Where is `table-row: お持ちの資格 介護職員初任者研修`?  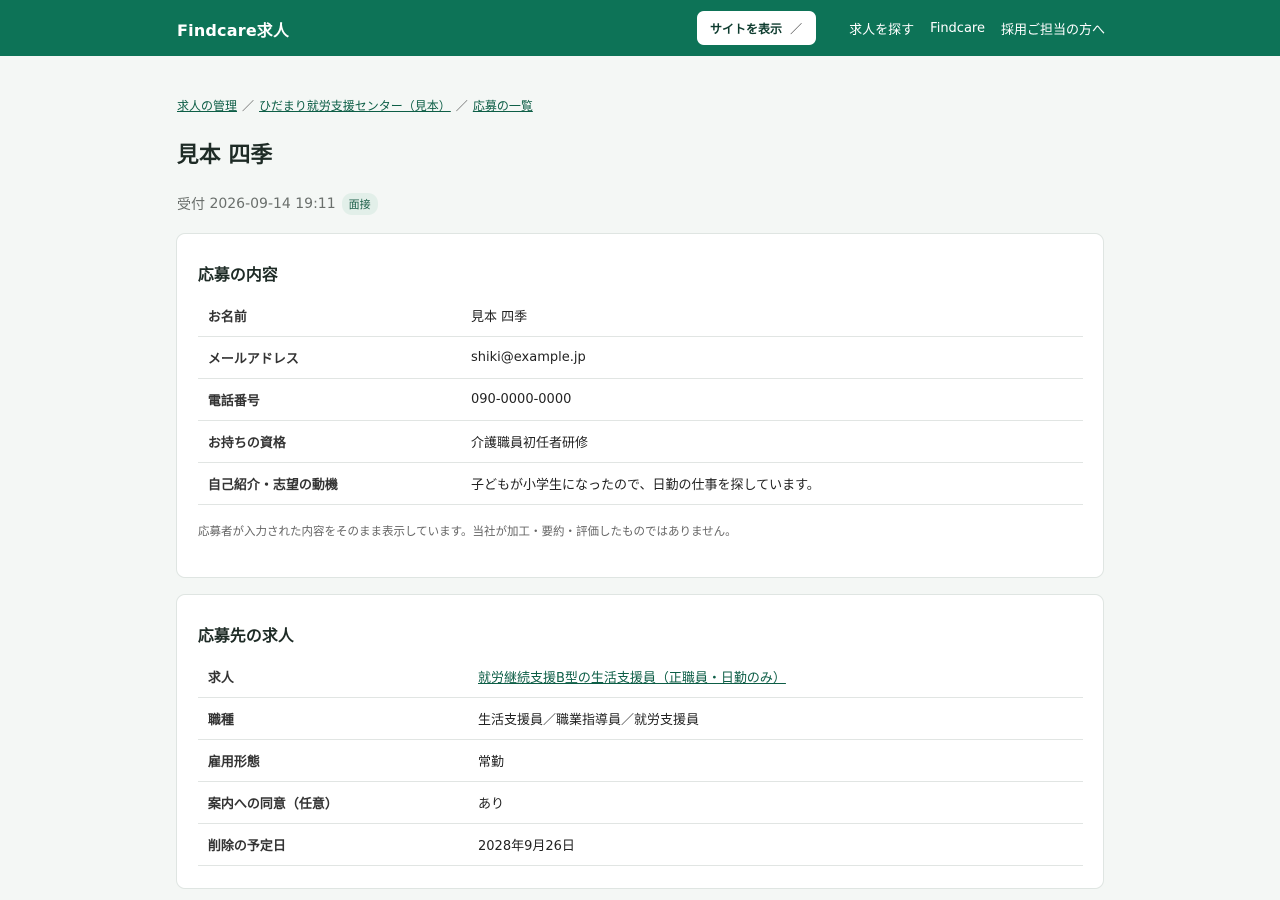 table-row: お持ちの資格 介護職員初任者研修 is located at coordinates (640, 442).